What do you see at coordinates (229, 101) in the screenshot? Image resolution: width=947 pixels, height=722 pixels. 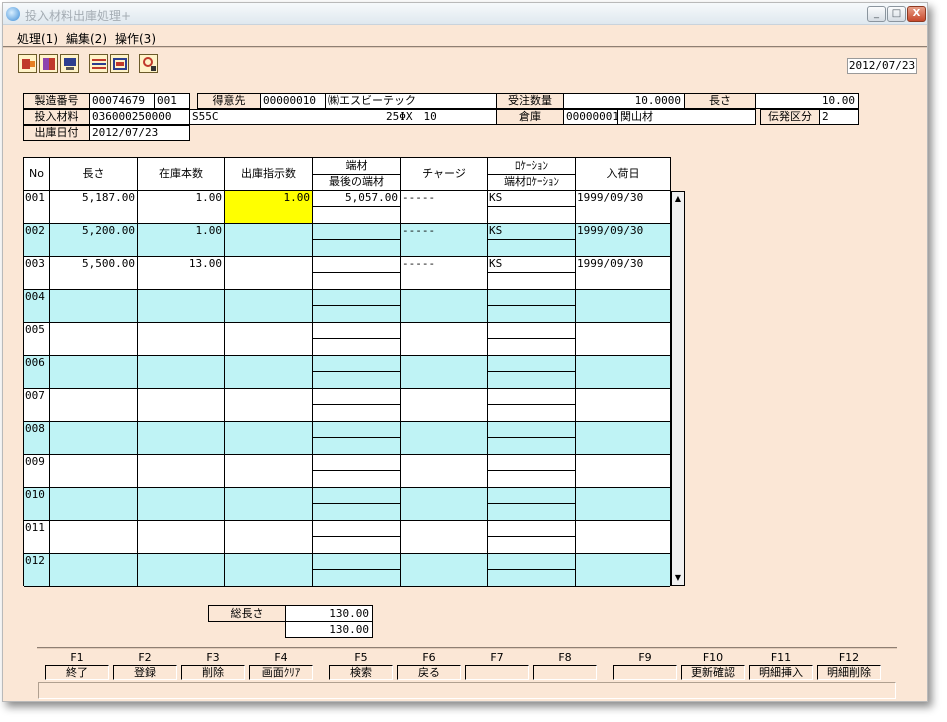 I see `customer-label: 得意先` at bounding box center [229, 101].